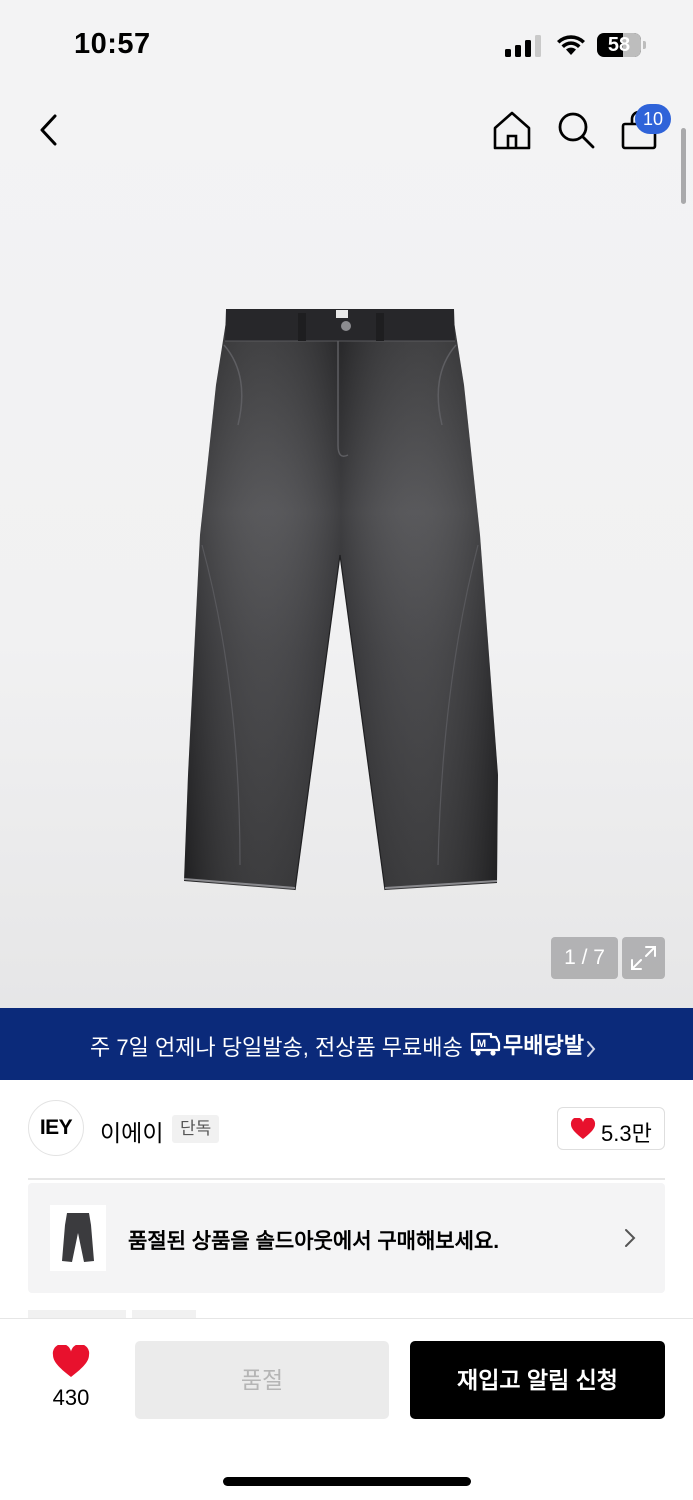 The height and width of the screenshot is (1500, 693). What do you see at coordinates (653, 119) in the screenshot?
I see `cart-count-badge: 10` at bounding box center [653, 119].